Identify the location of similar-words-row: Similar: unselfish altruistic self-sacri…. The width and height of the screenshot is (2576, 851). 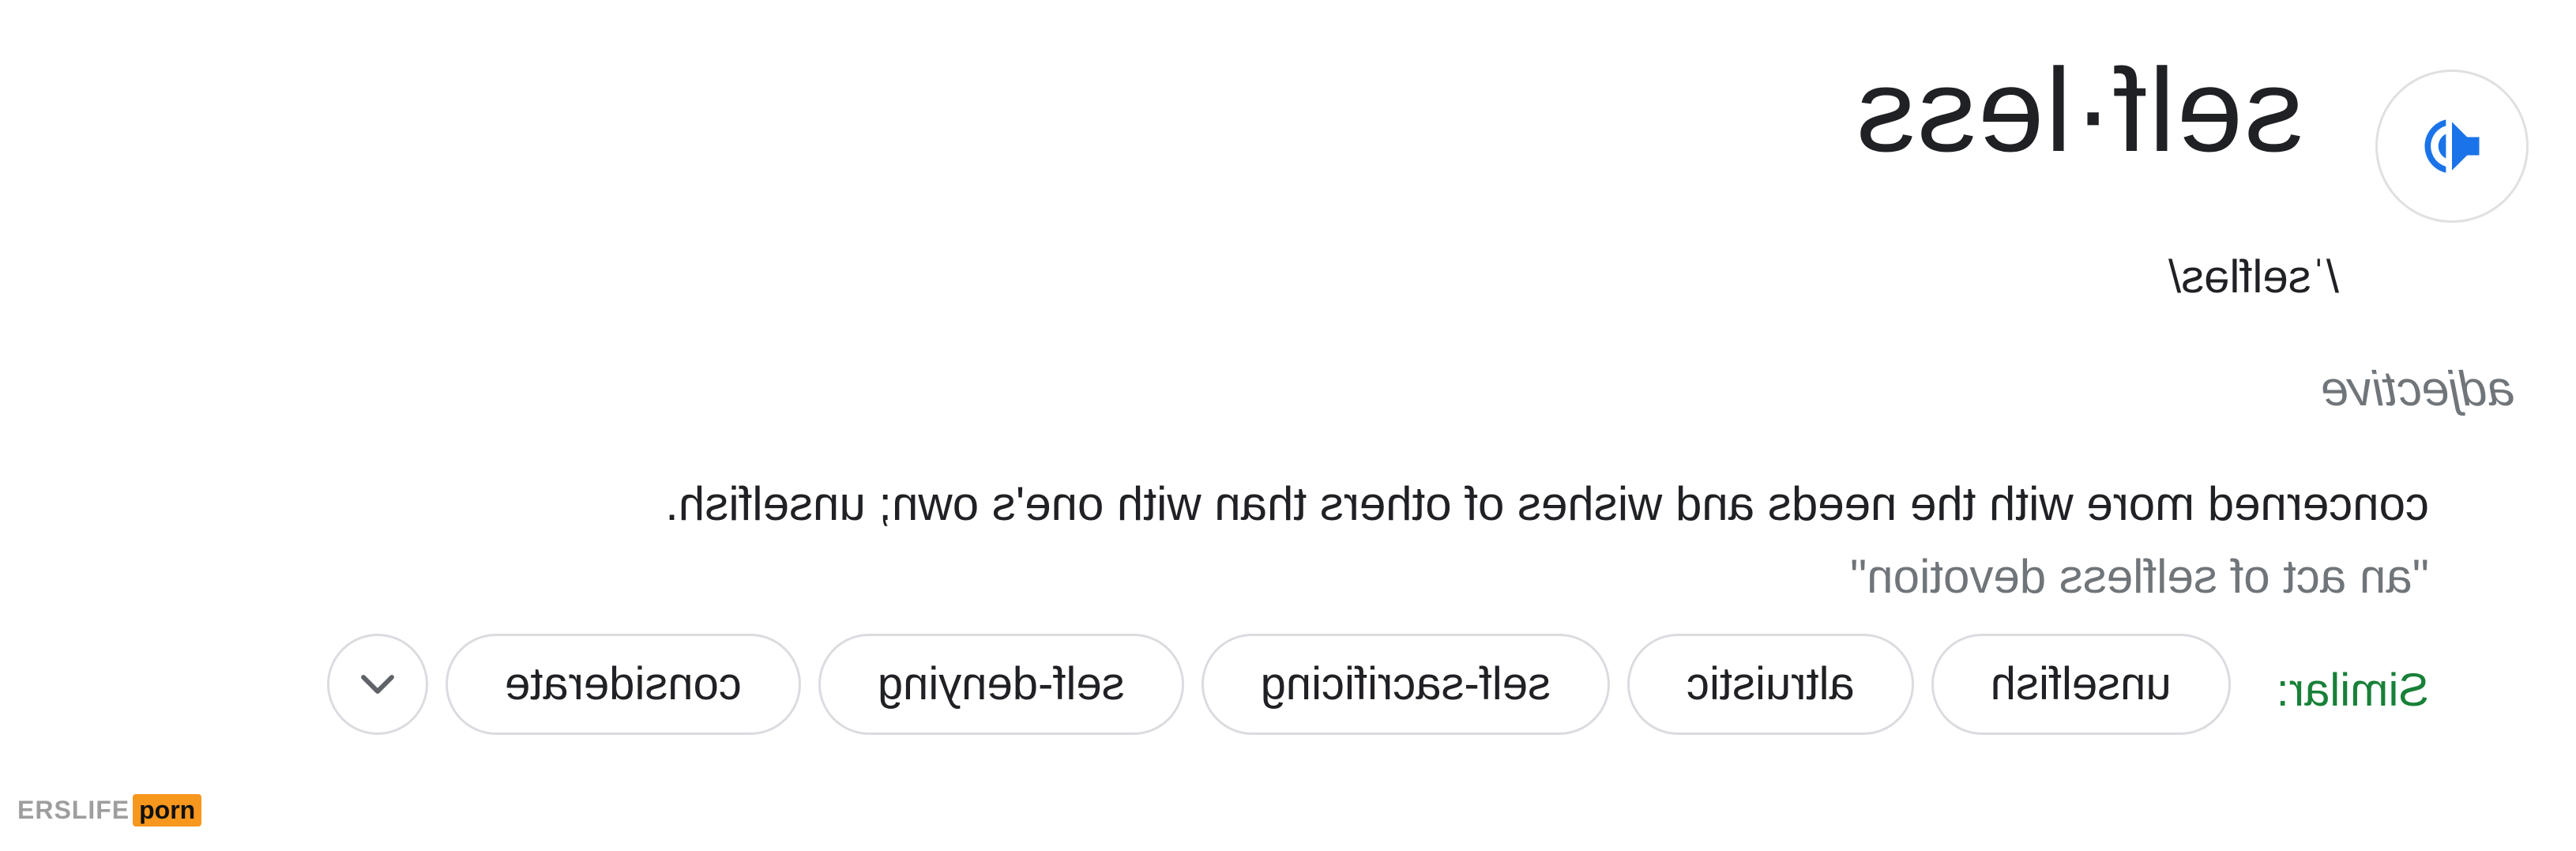
(1378, 684).